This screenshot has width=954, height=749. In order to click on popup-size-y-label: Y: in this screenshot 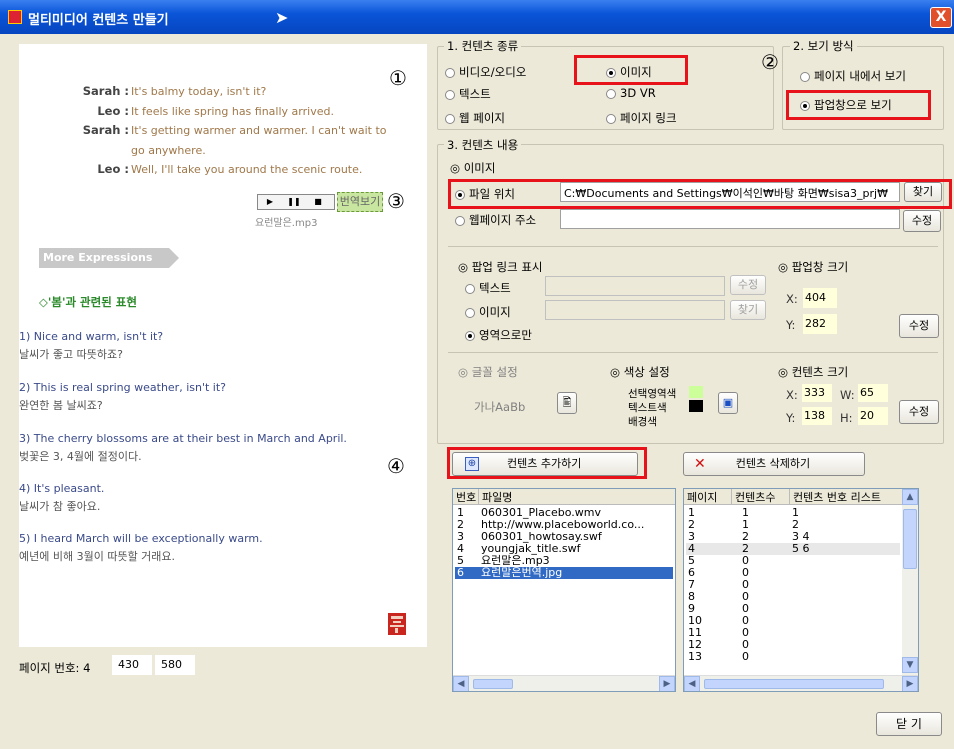, I will do `click(791, 325)`.